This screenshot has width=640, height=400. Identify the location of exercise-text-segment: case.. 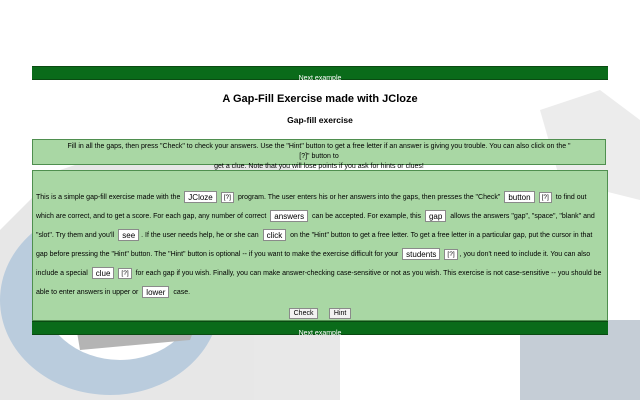
(182, 292).